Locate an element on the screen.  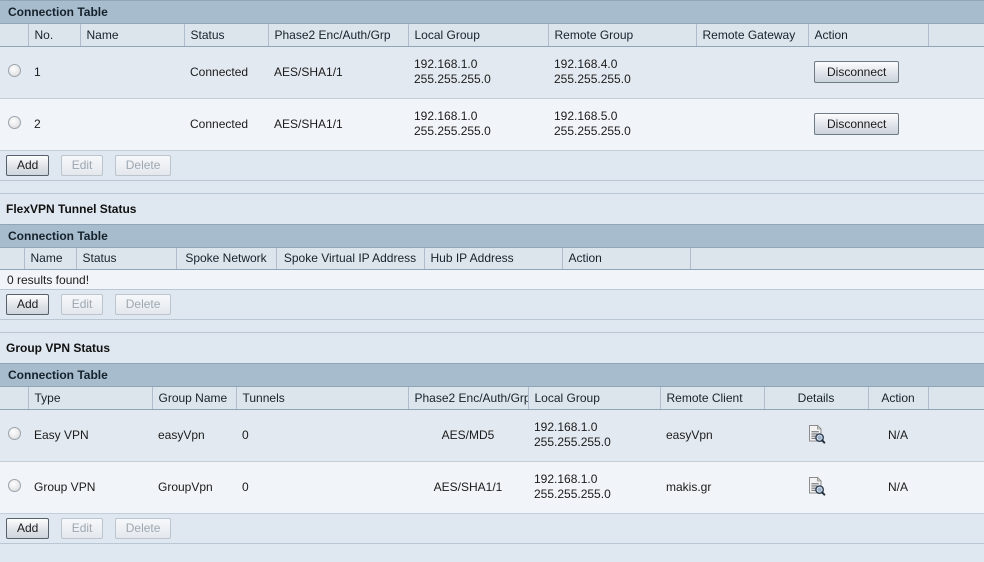
vpn-row-2-local-ip: 192.168.1.0 is located at coordinates (446, 116).